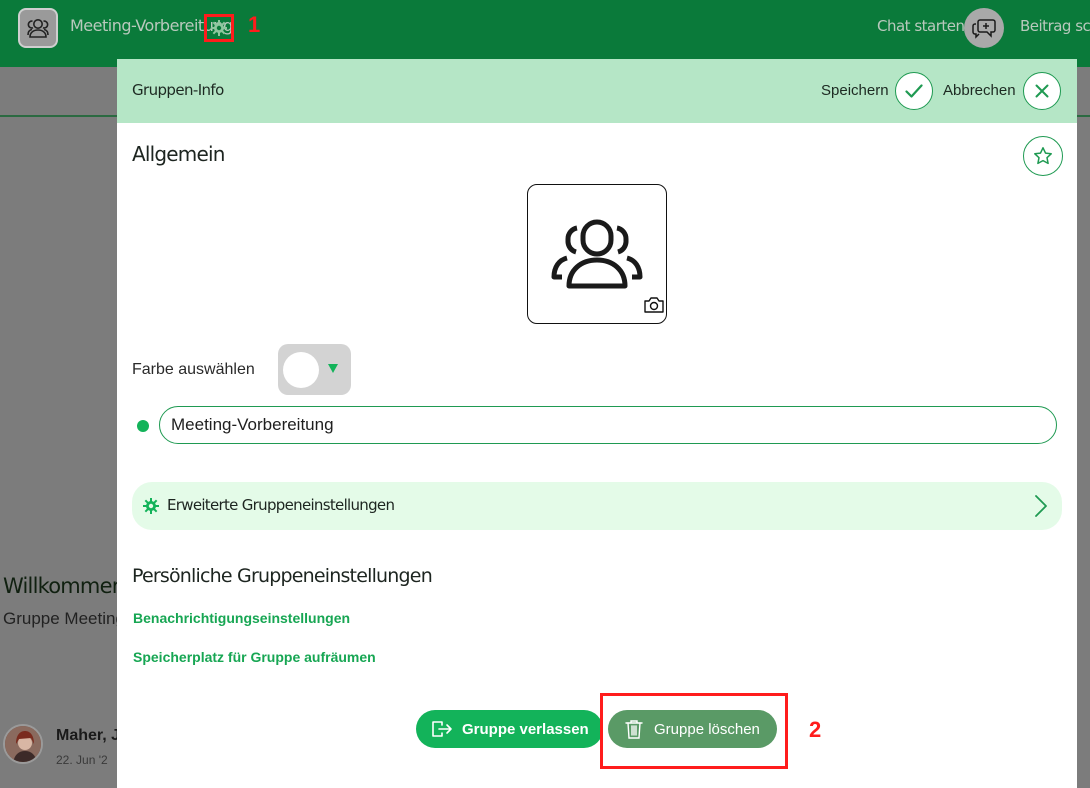 The width and height of the screenshot is (1090, 788). I want to click on save-label: Speichern, so click(855, 90).